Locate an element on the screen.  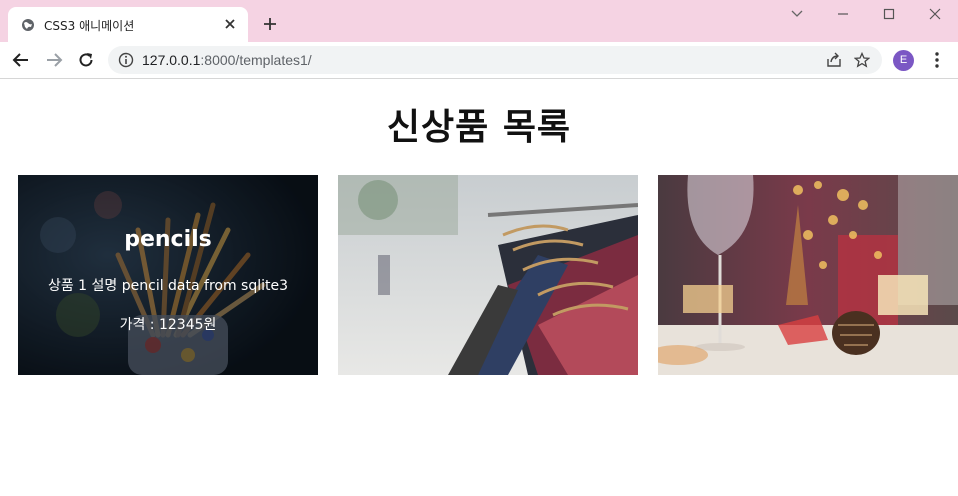
forward-arrow-icon is located at coordinates (54, 60).